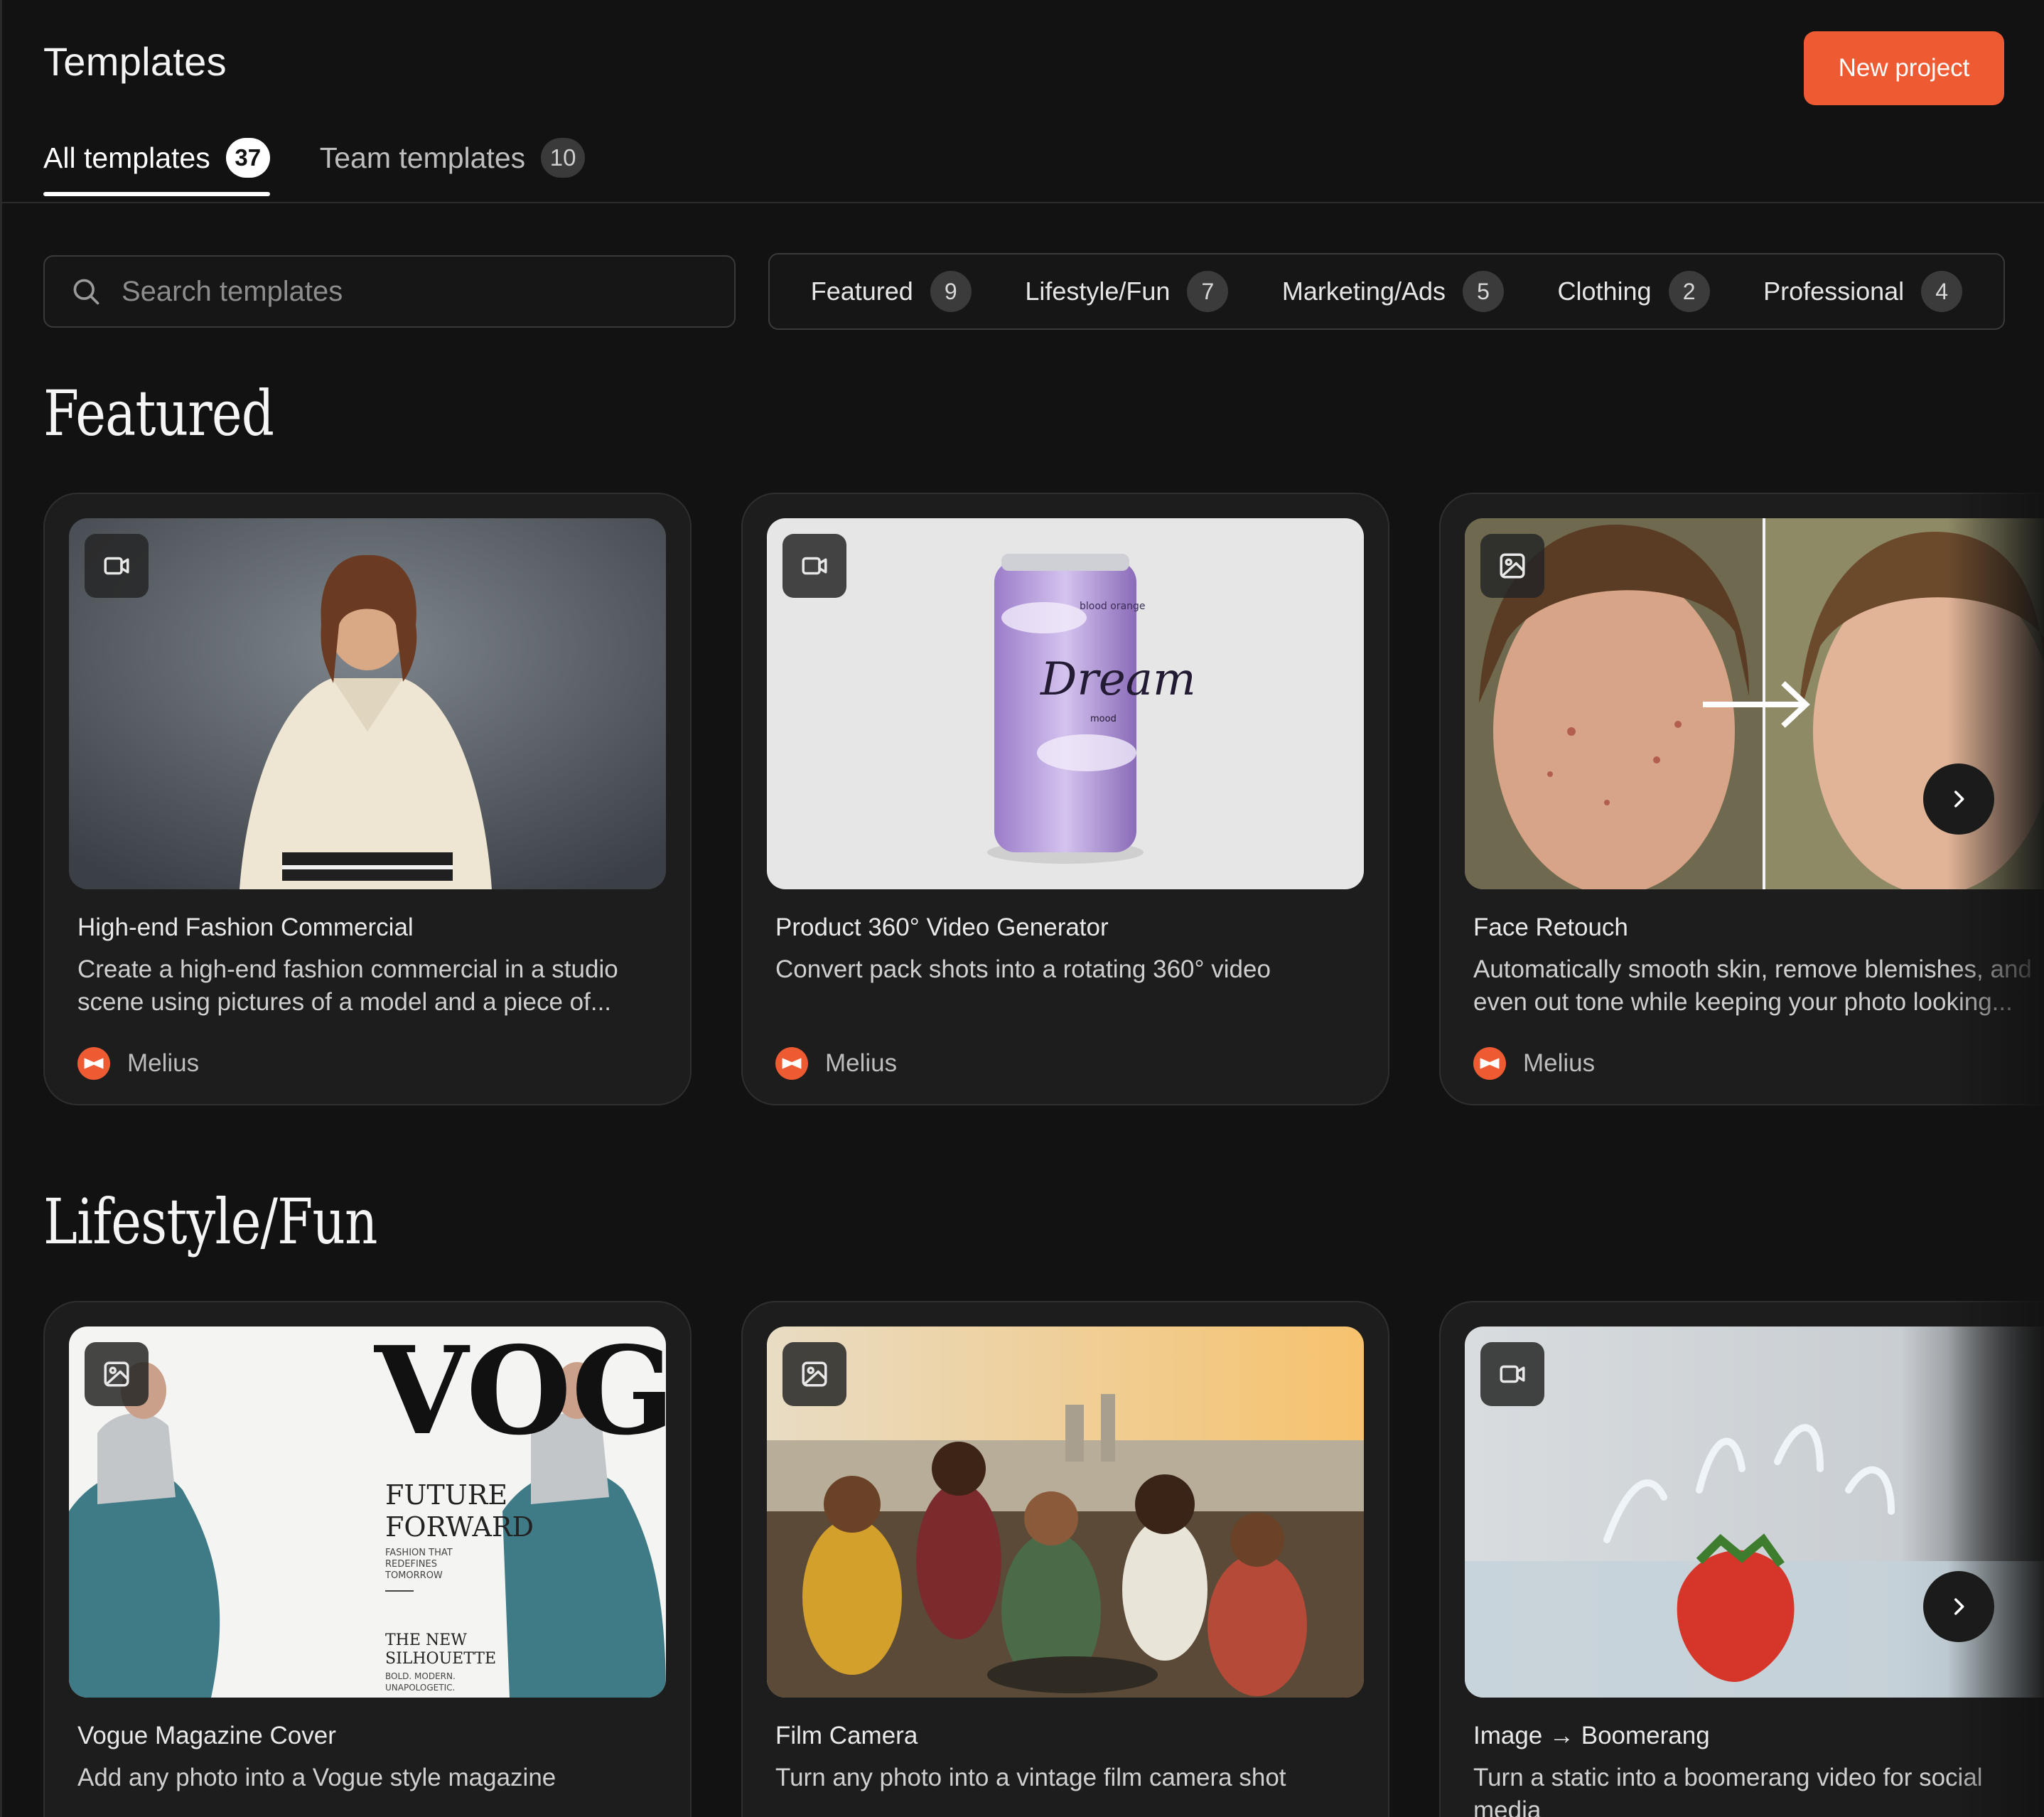 The width and height of the screenshot is (2044, 1817). I want to click on tab-all-templates: All templates 37, so click(156, 165).